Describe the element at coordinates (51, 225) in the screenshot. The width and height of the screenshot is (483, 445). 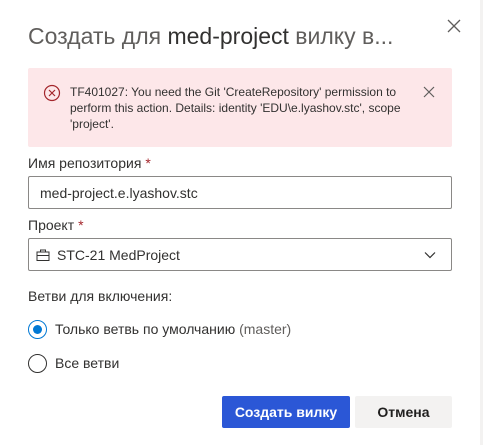
I see `project-label-text: Проект` at that location.